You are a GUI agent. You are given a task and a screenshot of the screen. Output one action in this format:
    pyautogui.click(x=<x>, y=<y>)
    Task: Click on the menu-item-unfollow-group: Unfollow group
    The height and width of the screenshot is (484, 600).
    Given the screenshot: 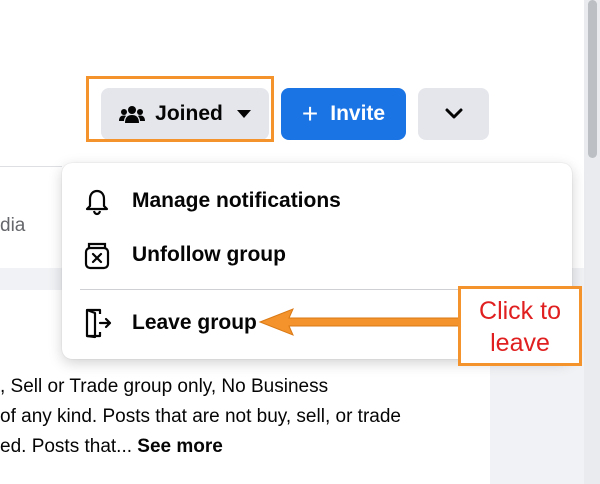 What is the action you would take?
    pyautogui.click(x=315, y=255)
    